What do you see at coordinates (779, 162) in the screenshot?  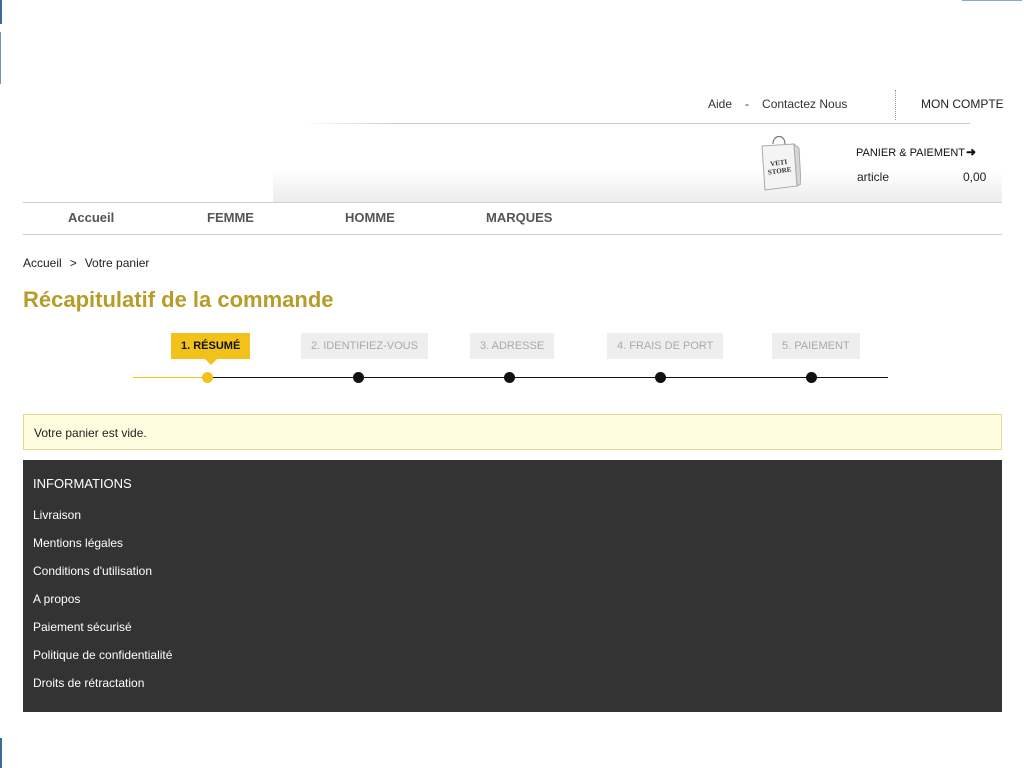 I see `shopping-bag-icon: VETI STORE` at bounding box center [779, 162].